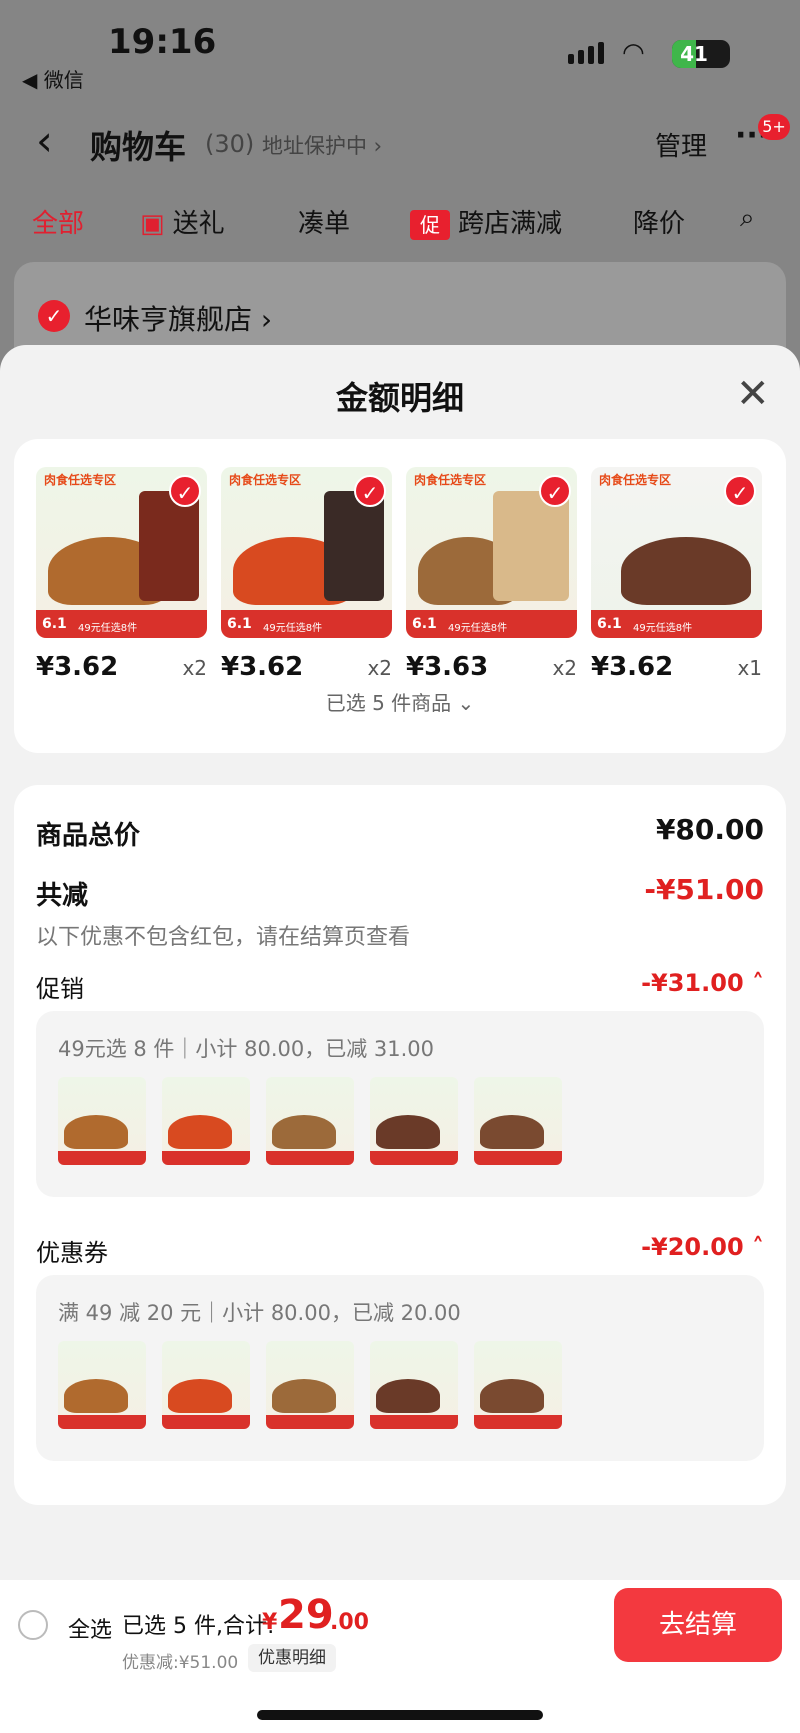  I want to click on page-title: 购物车, so click(138, 147).